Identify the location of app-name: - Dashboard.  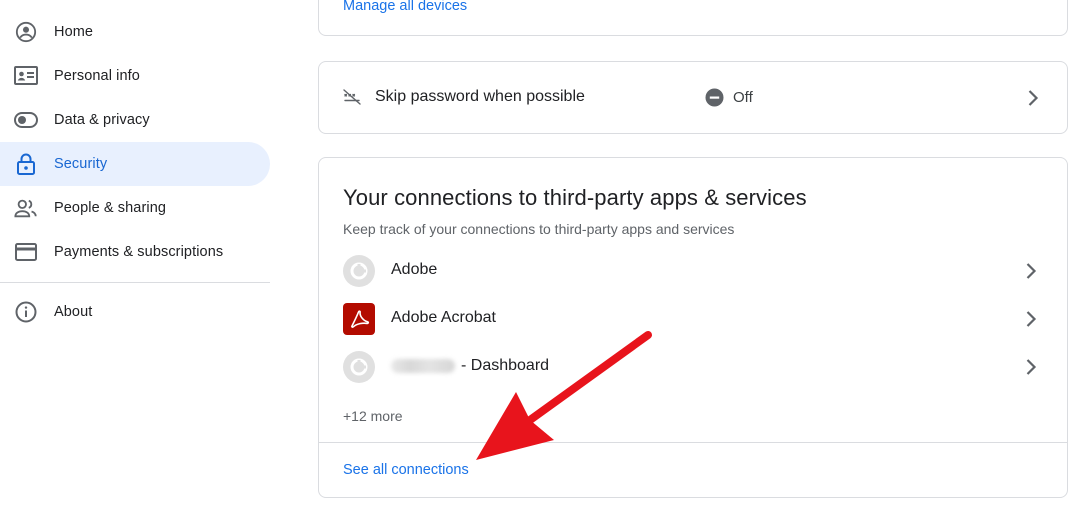
(470, 366).